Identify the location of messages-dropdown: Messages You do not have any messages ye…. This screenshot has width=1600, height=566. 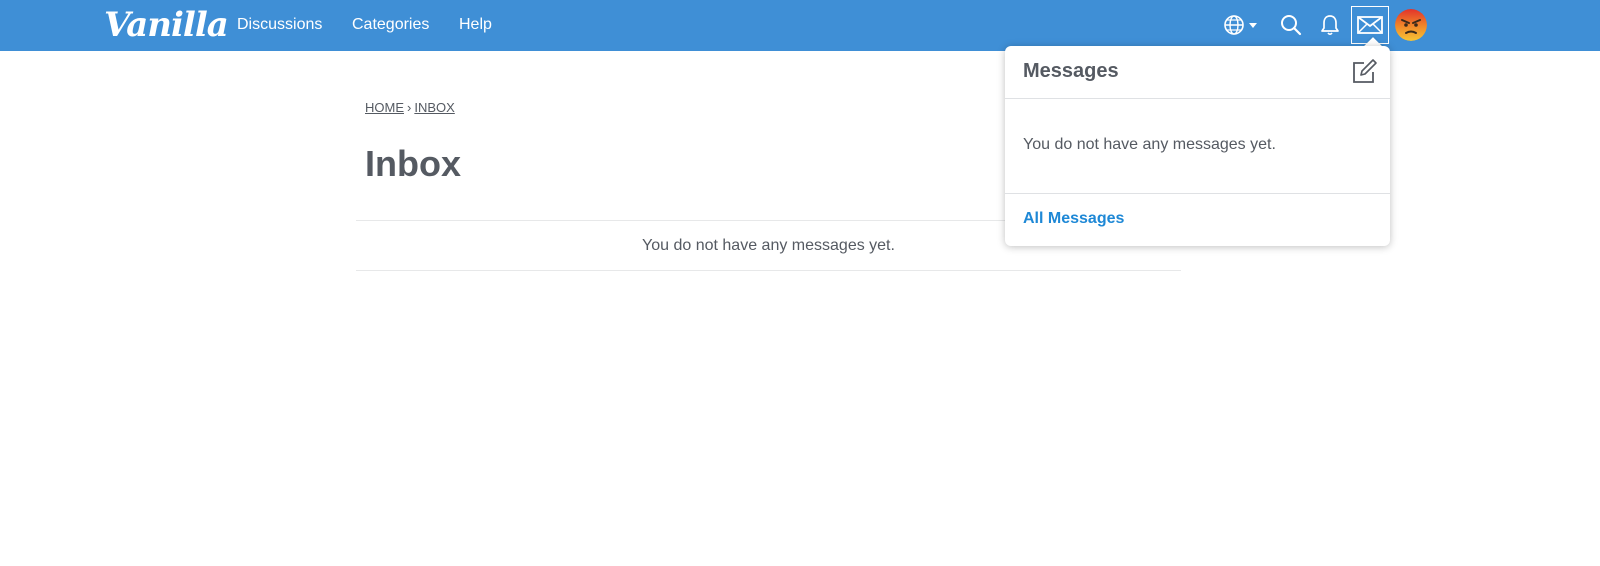
(1197, 146).